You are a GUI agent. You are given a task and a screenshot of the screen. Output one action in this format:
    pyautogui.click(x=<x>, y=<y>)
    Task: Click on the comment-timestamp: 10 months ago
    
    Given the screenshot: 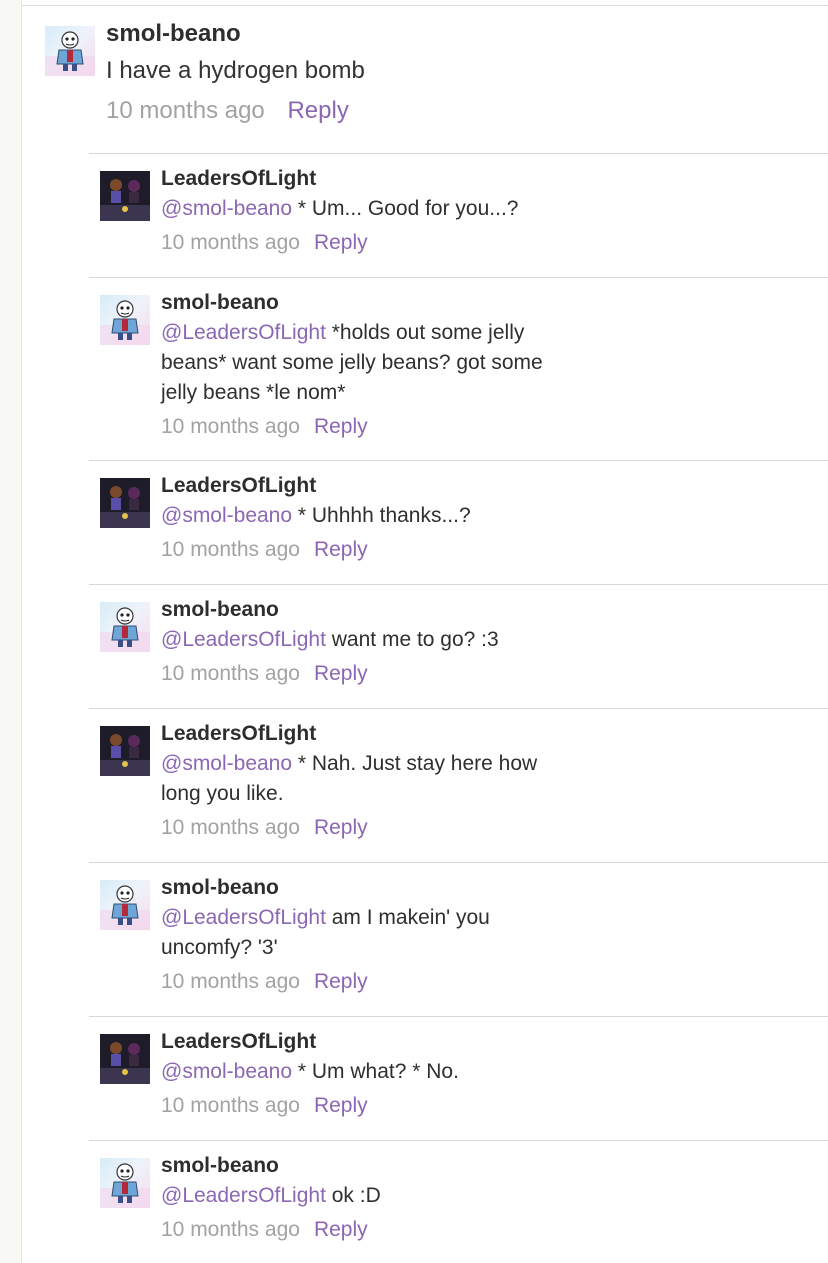 What is the action you would take?
    pyautogui.click(x=185, y=110)
    